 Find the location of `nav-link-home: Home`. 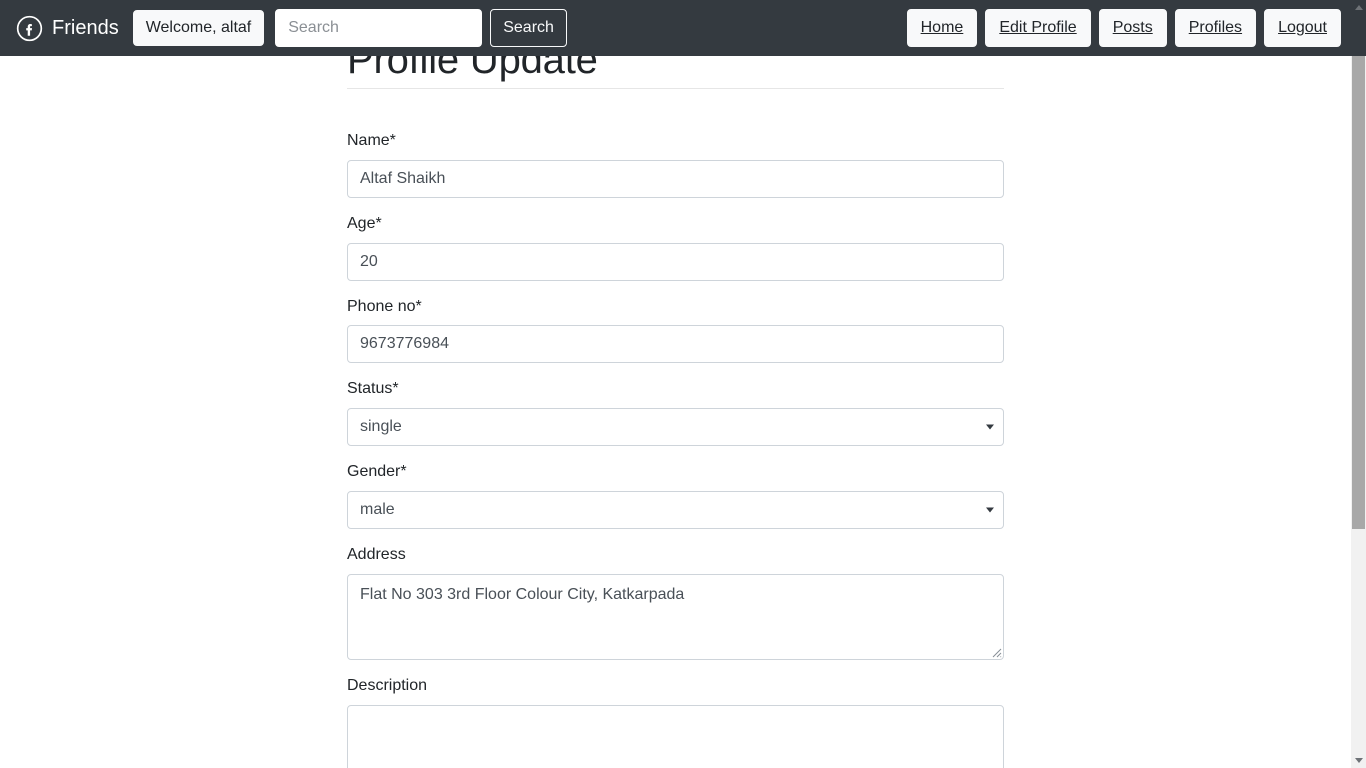

nav-link-home: Home is located at coordinates (942, 28).